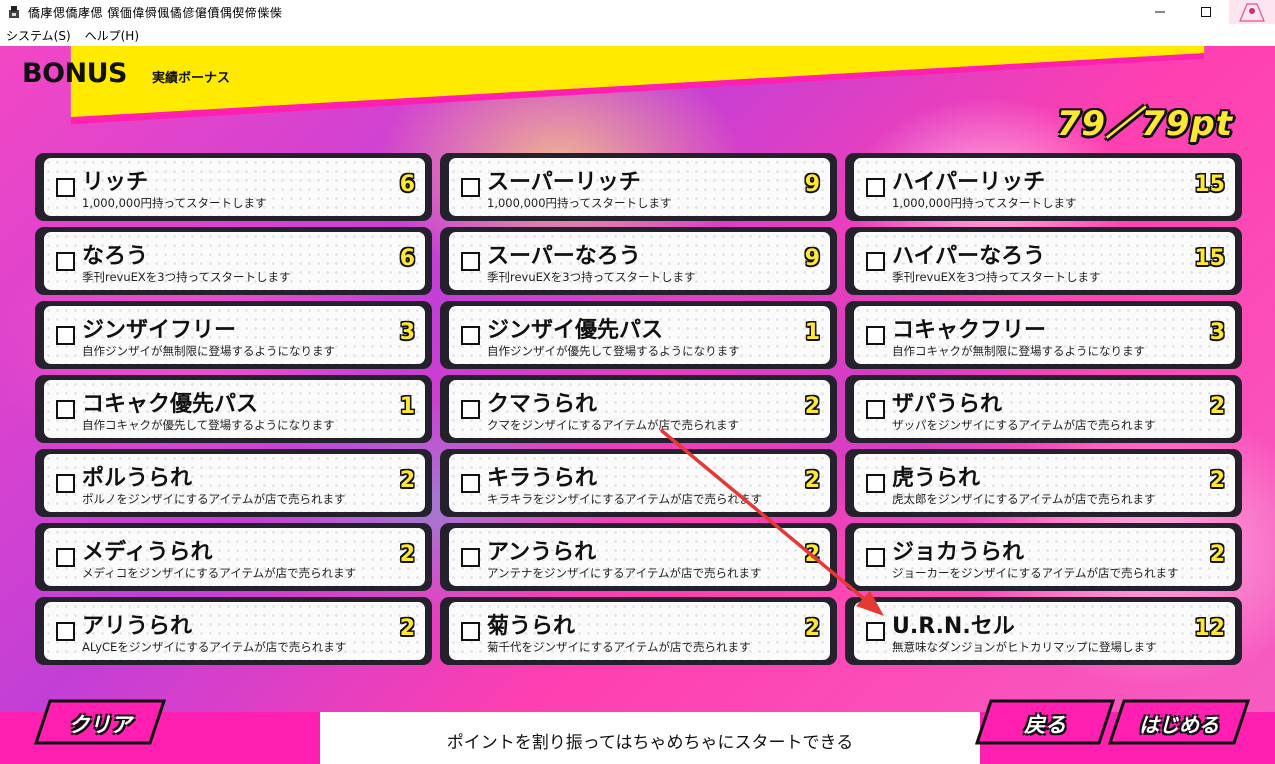 The image size is (1275, 764). What do you see at coordinates (112, 35) in the screenshot?
I see `menu-help: ヘルプ(H)` at bounding box center [112, 35].